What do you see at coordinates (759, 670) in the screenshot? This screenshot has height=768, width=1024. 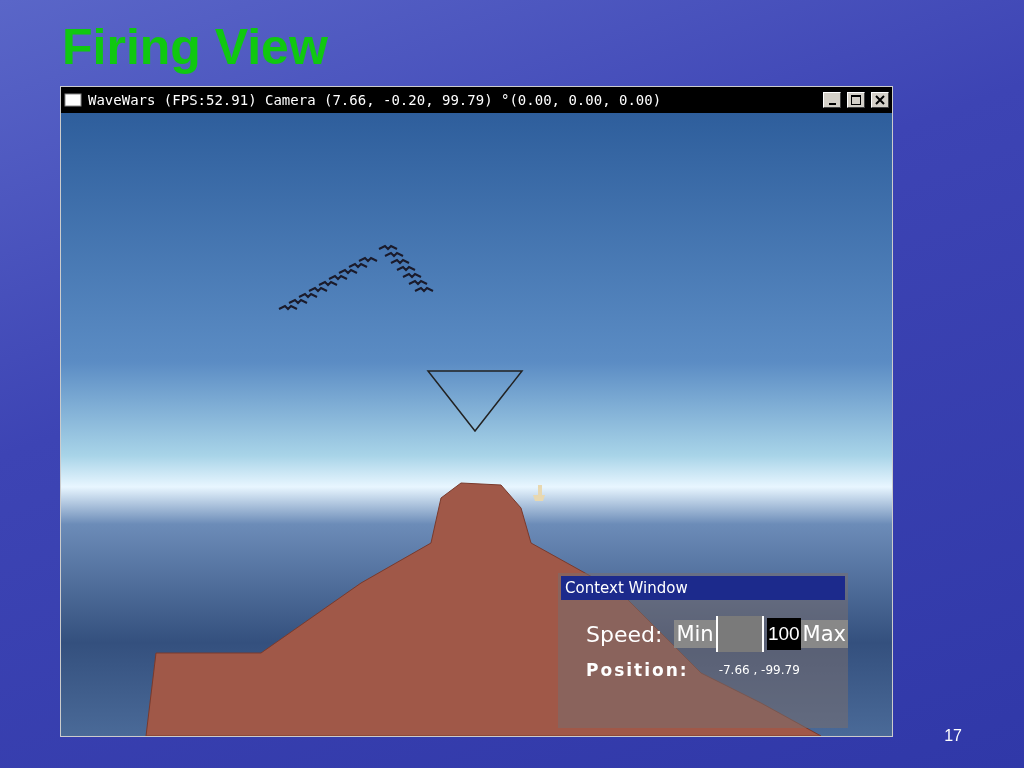 I see `position-value: -7.66 , -99.79` at bounding box center [759, 670].